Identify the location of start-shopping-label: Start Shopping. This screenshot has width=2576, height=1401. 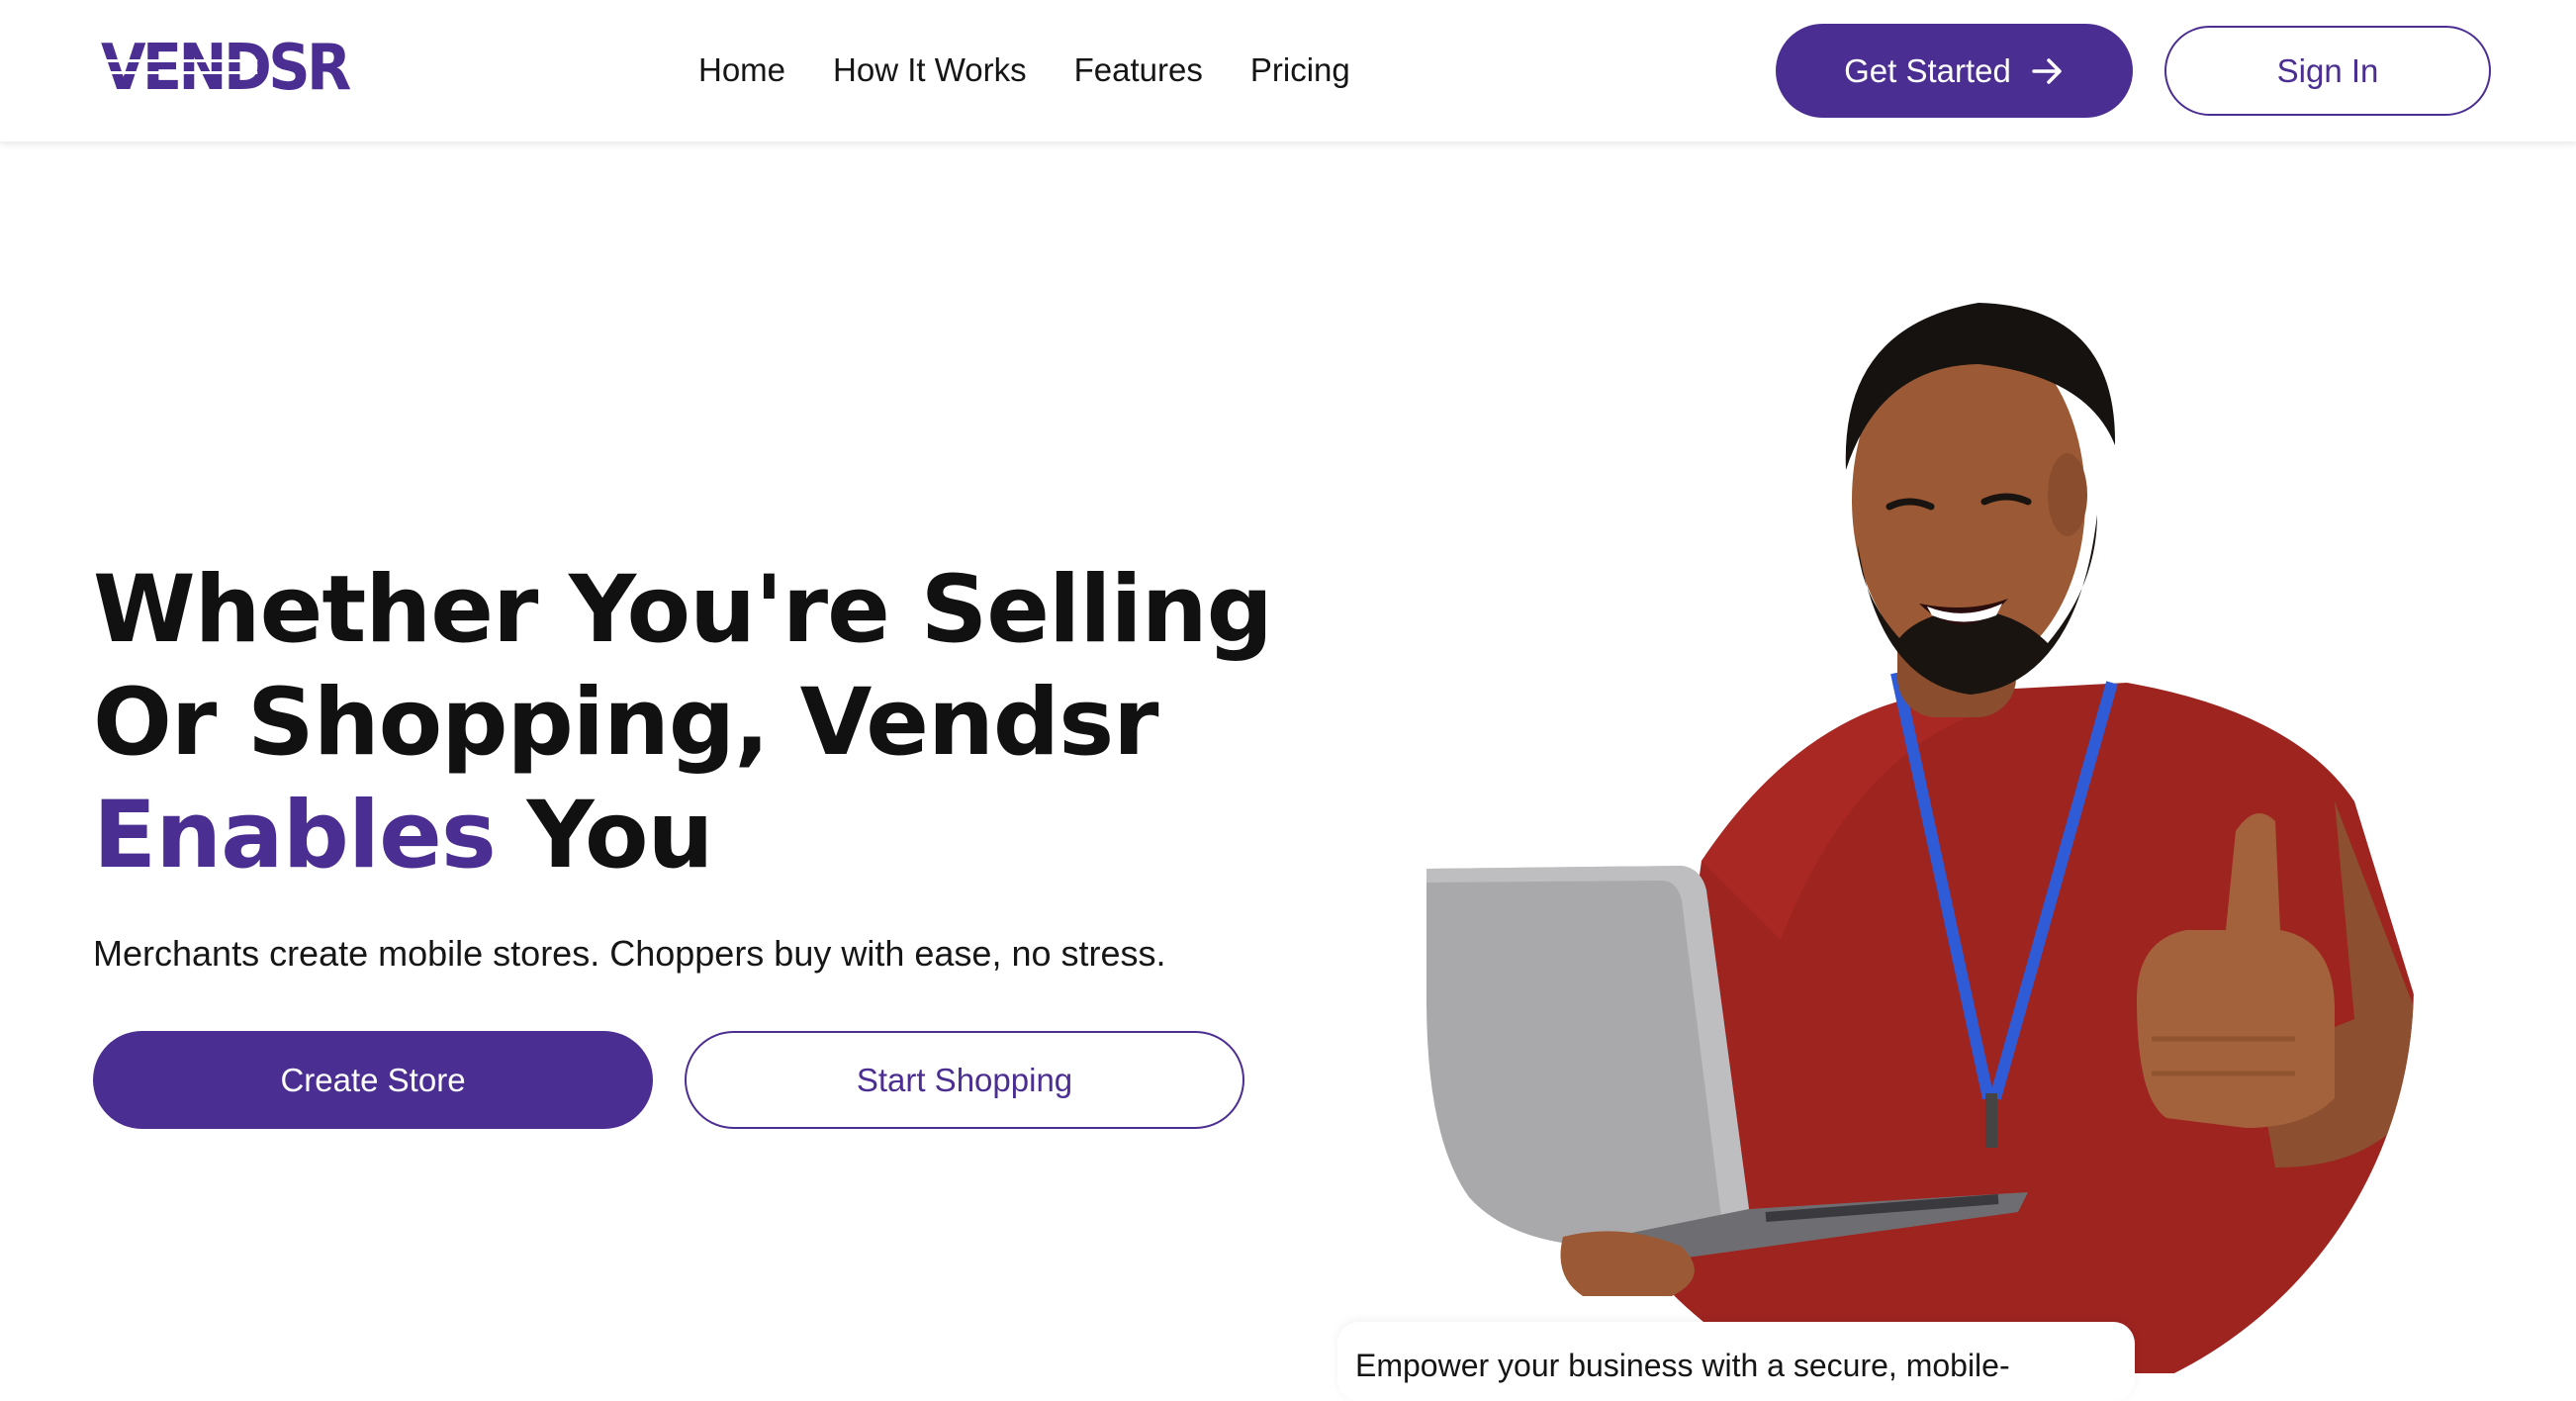
(965, 1080).